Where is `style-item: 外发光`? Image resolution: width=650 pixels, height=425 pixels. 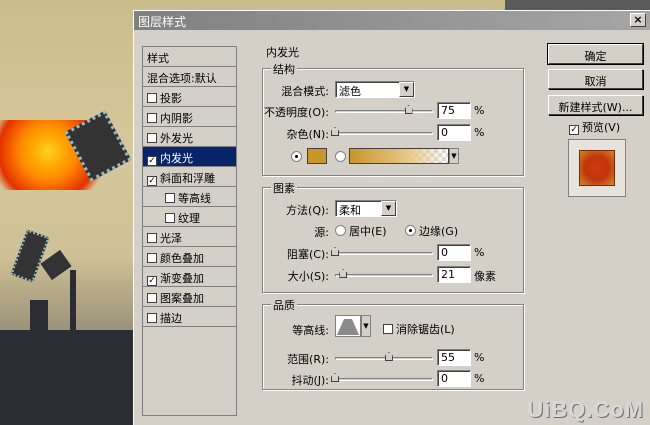
style-item: 外发光 is located at coordinates (189, 137).